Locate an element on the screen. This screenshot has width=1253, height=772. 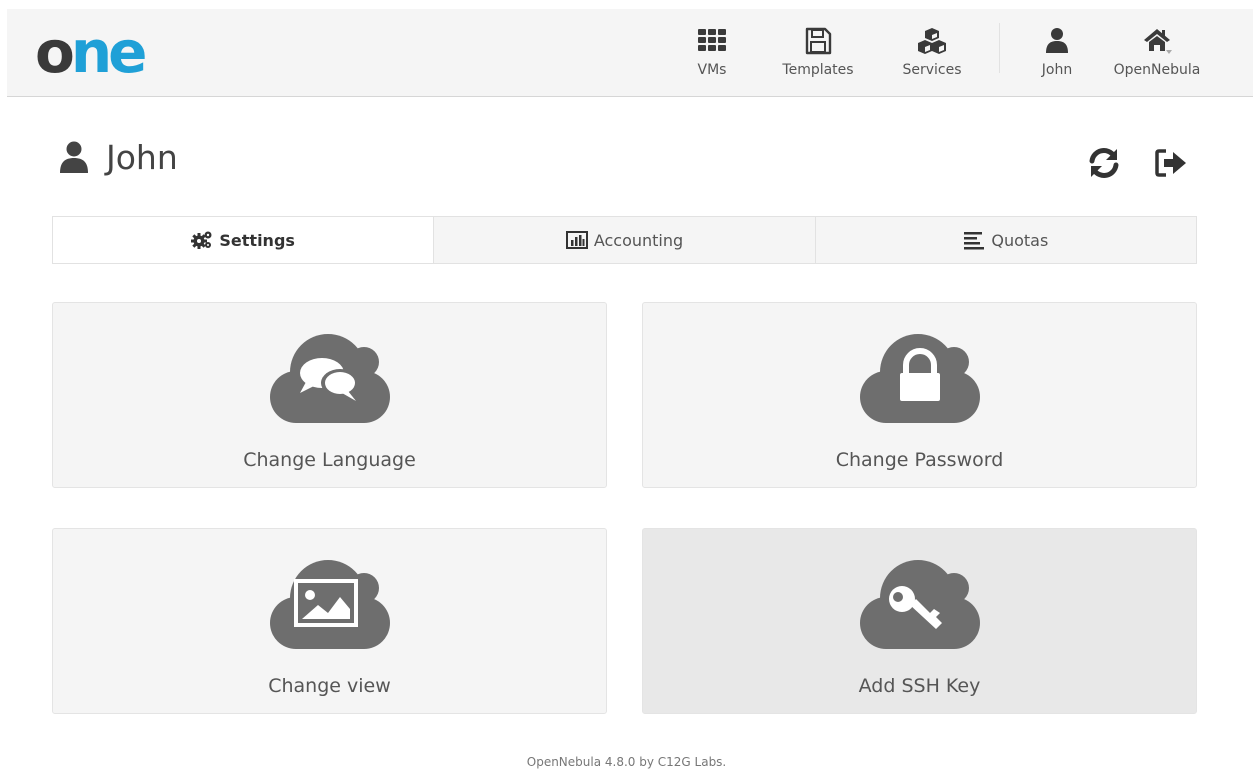
nav-zone: OpenNebula is located at coordinates (1157, 53).